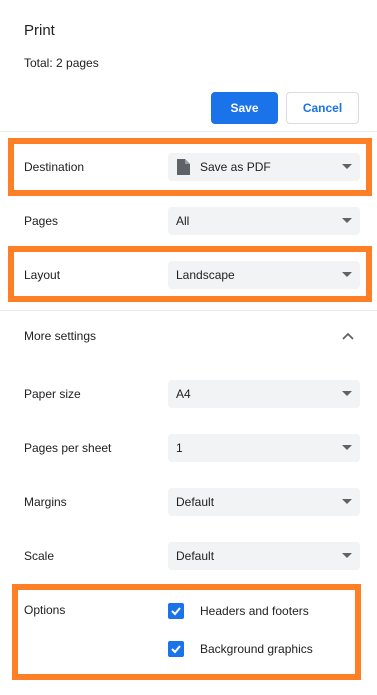  What do you see at coordinates (45, 610) in the screenshot?
I see `options-label: Options` at bounding box center [45, 610].